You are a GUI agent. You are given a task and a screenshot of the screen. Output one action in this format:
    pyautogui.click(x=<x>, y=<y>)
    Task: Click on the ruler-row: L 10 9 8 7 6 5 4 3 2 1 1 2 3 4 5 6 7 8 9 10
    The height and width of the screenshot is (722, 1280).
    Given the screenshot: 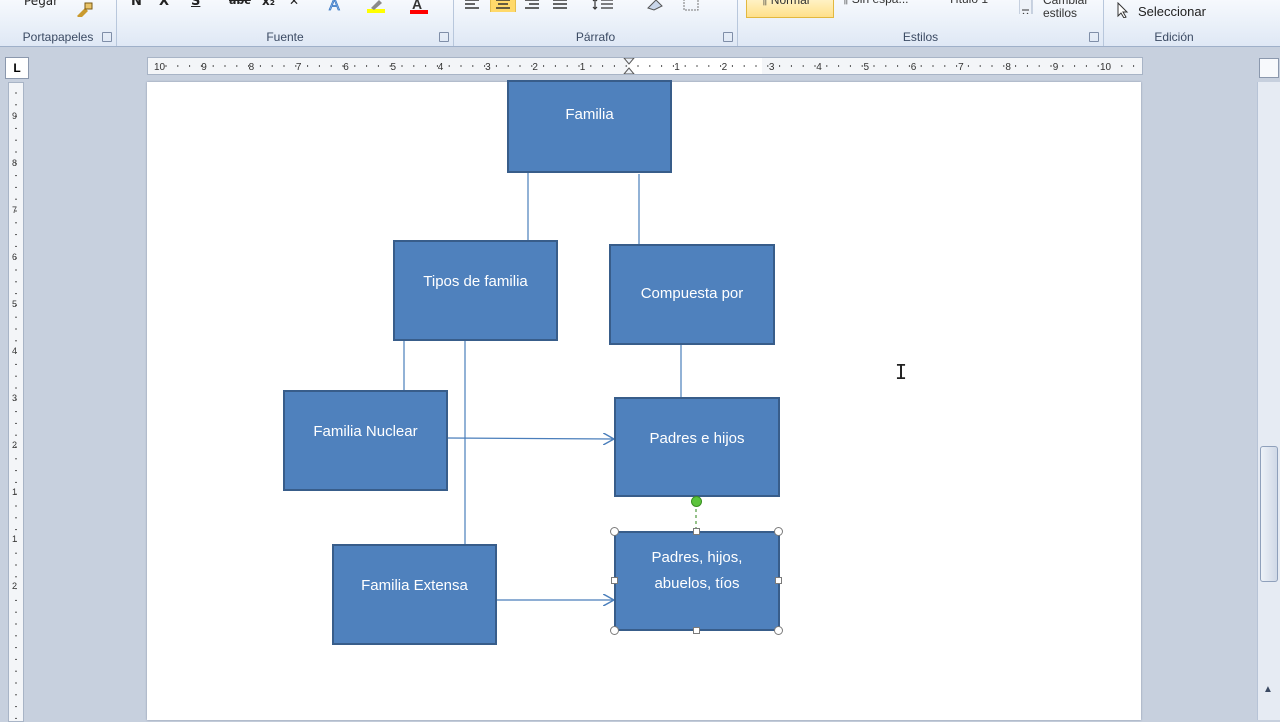 What is the action you would take?
    pyautogui.click(x=640, y=64)
    